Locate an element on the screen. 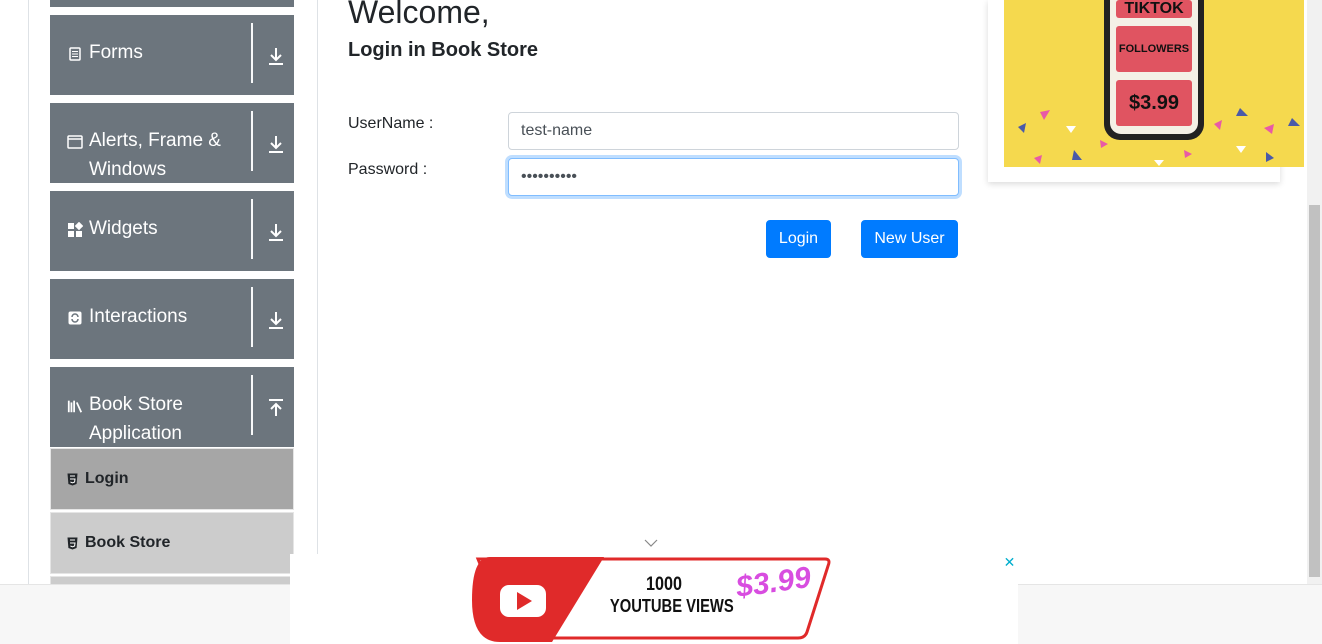 This screenshot has width=1322, height=644. new-user-button: New User is located at coordinates (909, 239).